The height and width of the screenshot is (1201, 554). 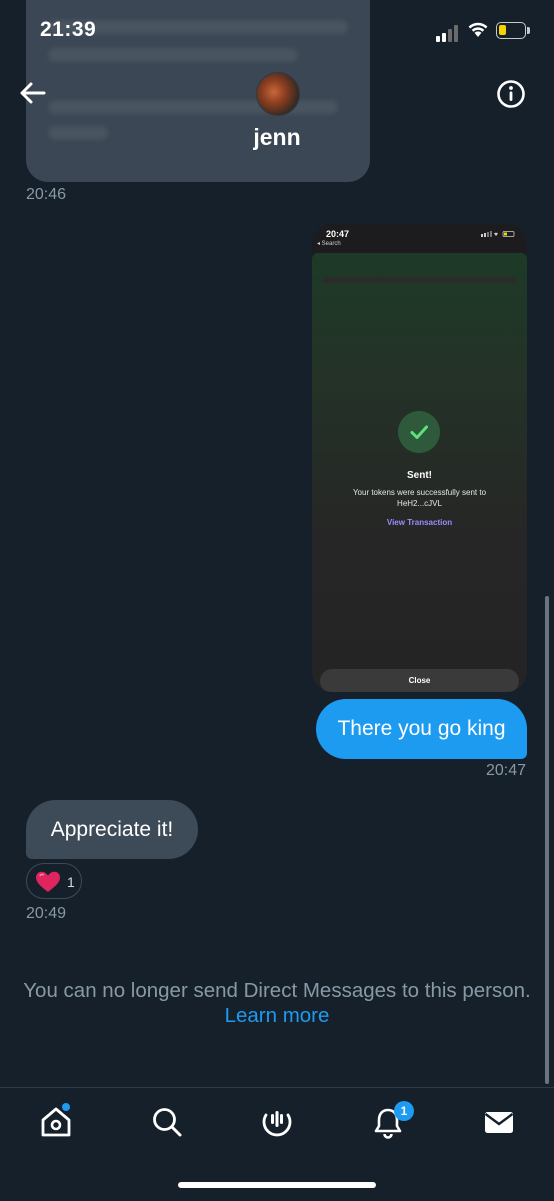 What do you see at coordinates (419, 522) in the screenshot?
I see `view-transaction-link: View Transaction` at bounding box center [419, 522].